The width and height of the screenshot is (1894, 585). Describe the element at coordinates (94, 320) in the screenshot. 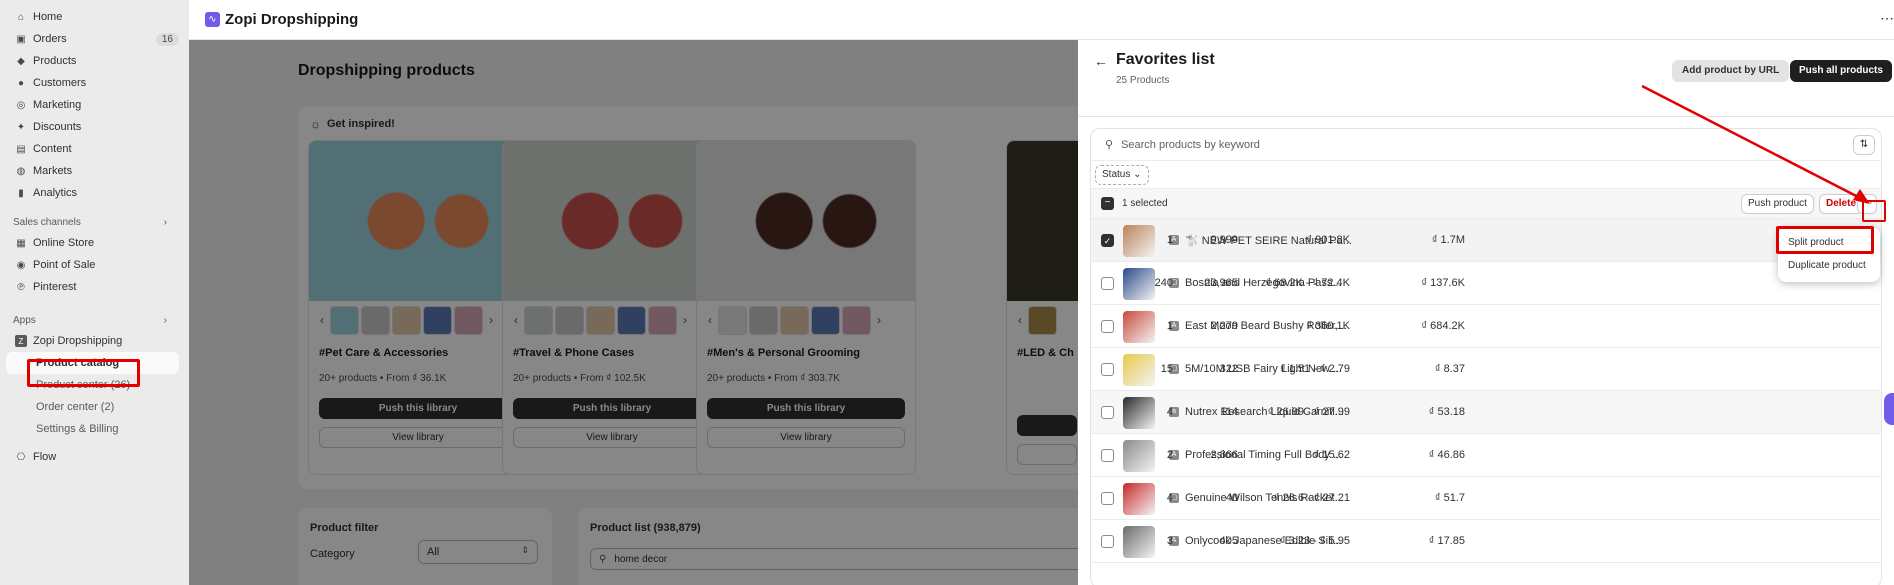

I see `apps-header: Apps ›` at that location.